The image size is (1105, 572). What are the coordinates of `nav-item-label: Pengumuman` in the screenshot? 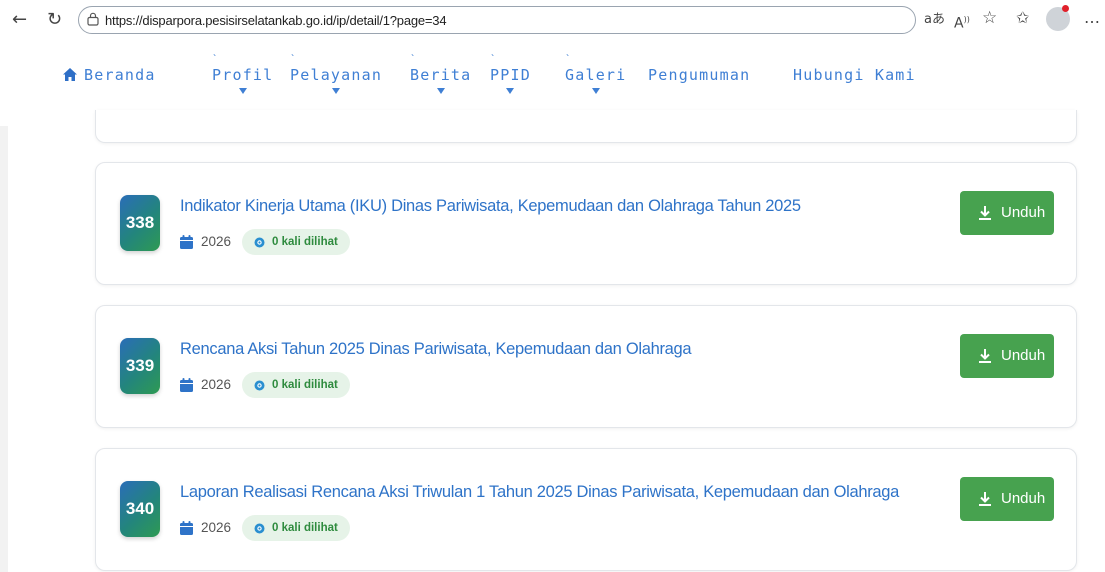 It's located at (699, 75).